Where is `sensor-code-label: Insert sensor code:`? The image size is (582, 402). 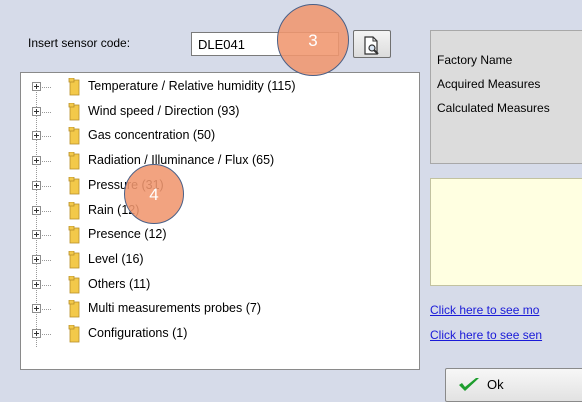
sensor-code-label: Insert sensor code: is located at coordinates (79, 43).